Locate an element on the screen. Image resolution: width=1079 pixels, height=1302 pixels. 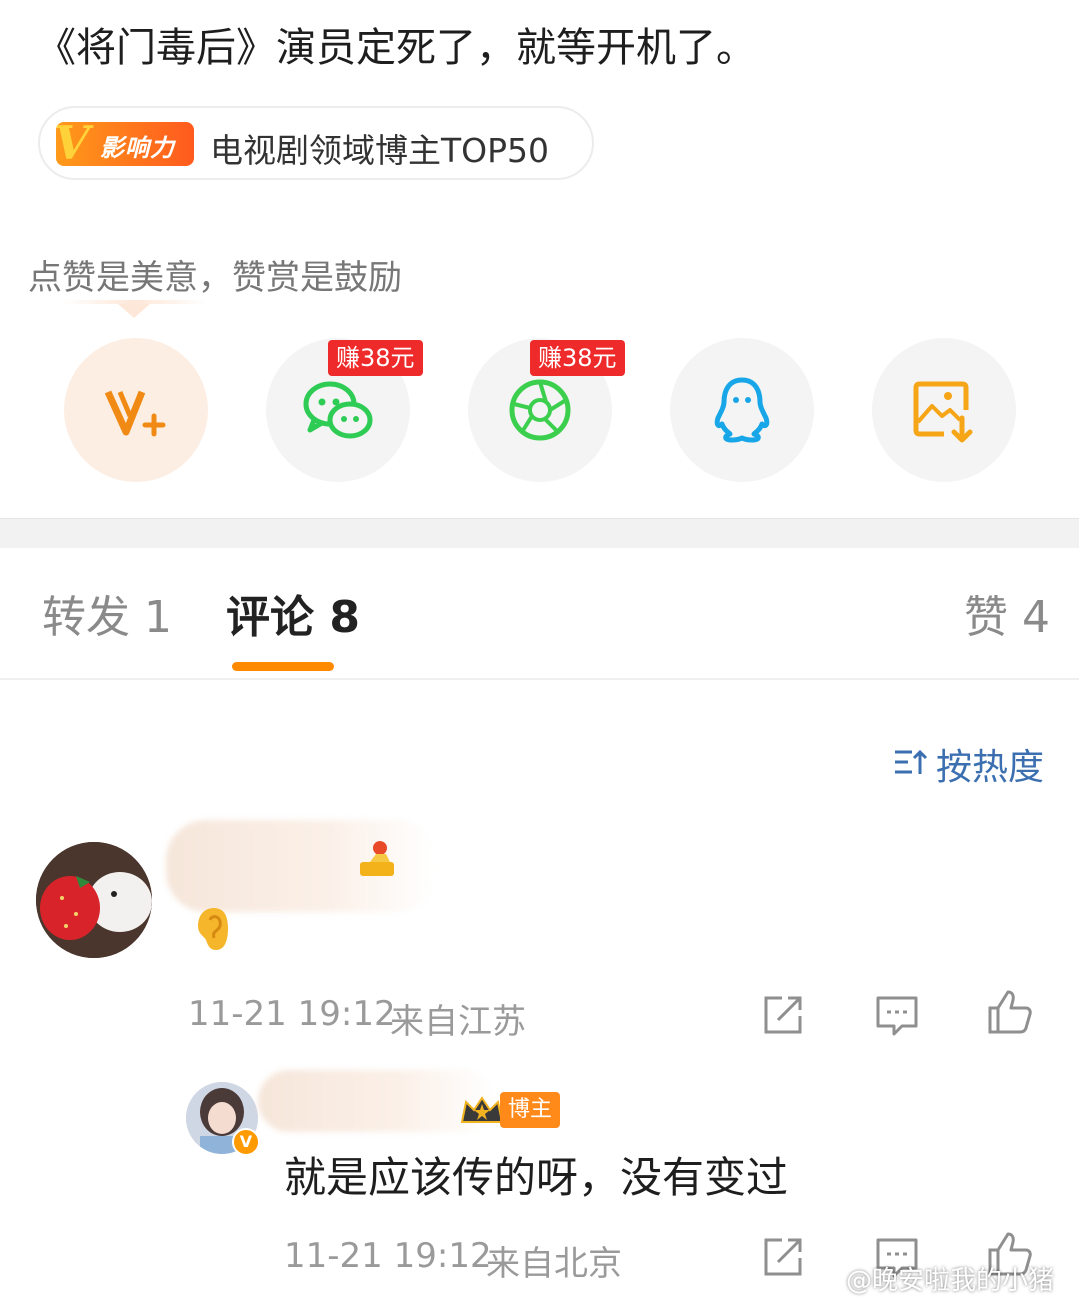
influence-badge-label: 电视剧领域博主TOP50 is located at coordinates (380, 150).